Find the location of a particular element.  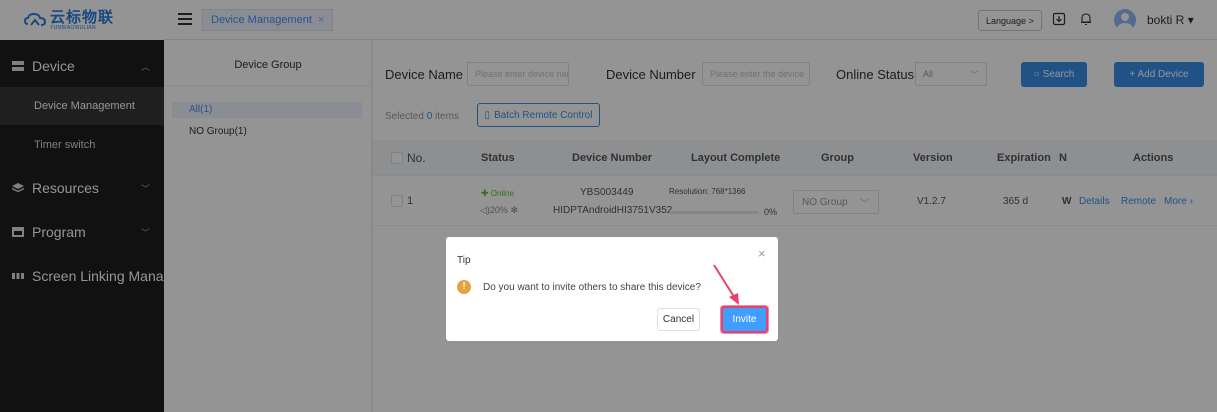

dialog-title: Tip is located at coordinates (464, 260).